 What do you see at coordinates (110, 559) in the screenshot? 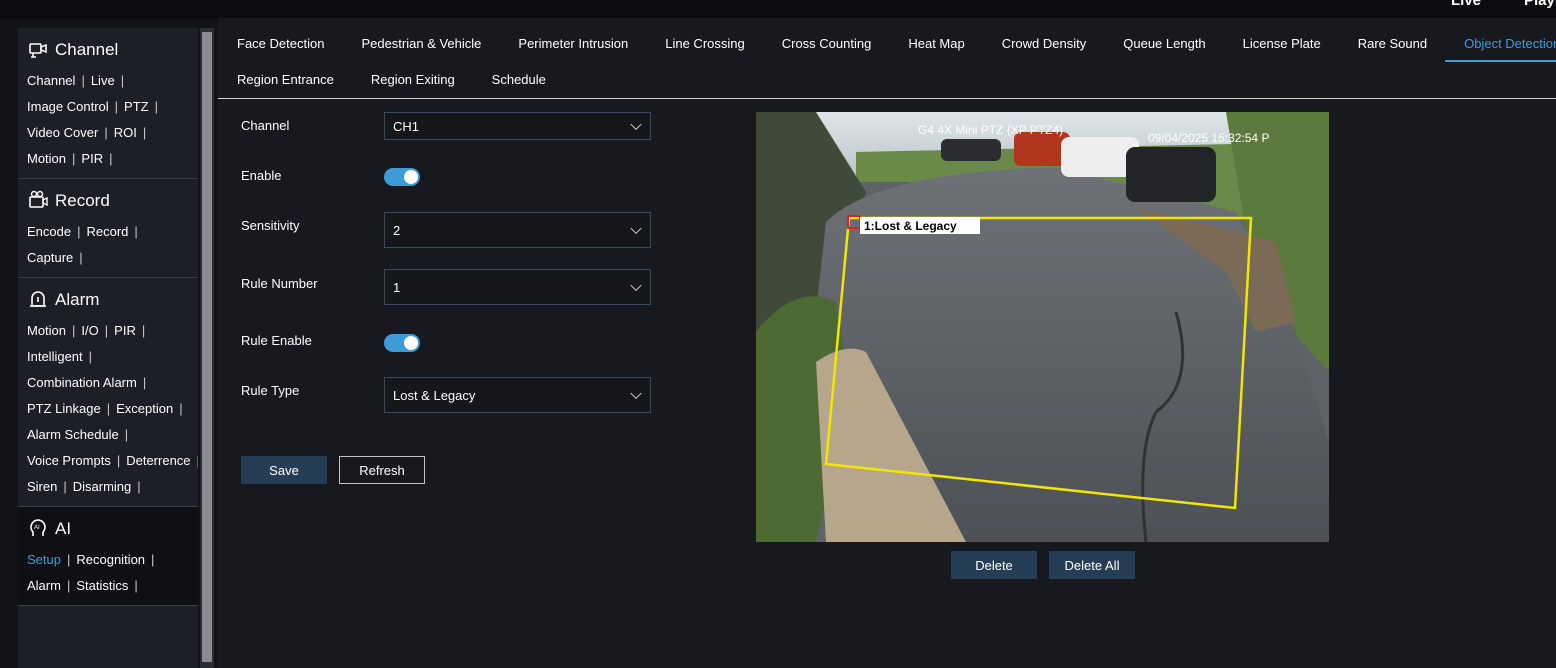
I see `sidebar-item-recognition: Recognition` at bounding box center [110, 559].